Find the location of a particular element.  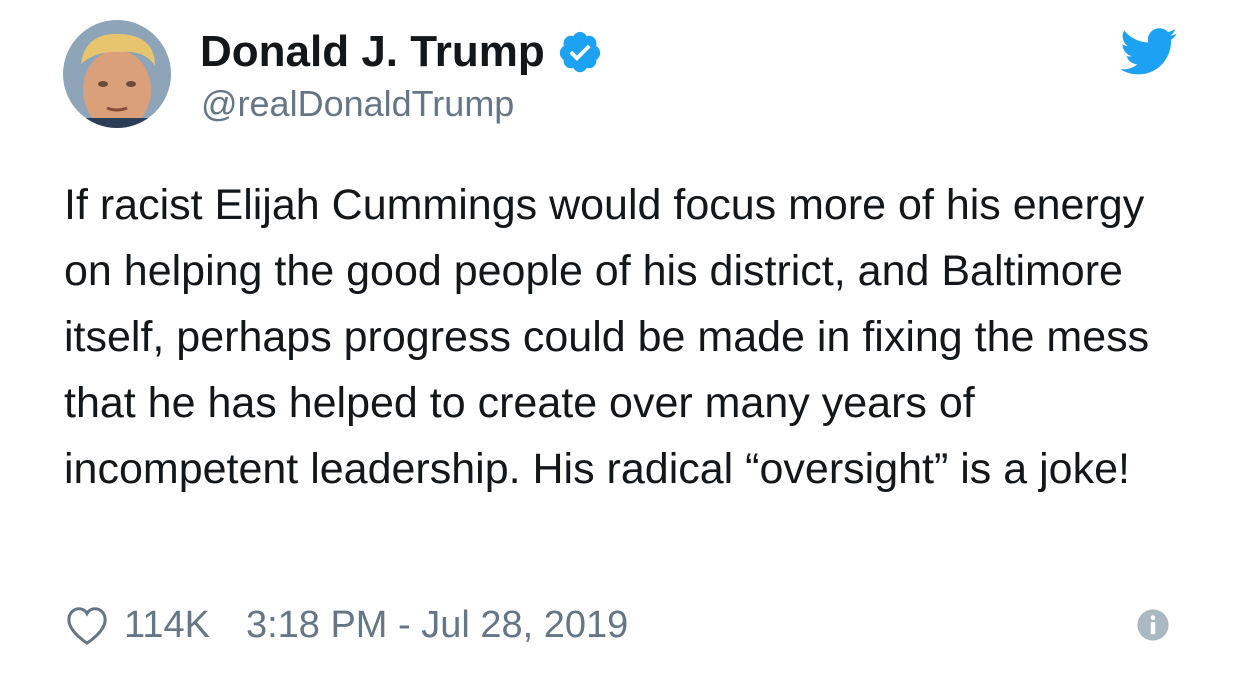

twitter-bird-icon is located at coordinates (1149, 52).